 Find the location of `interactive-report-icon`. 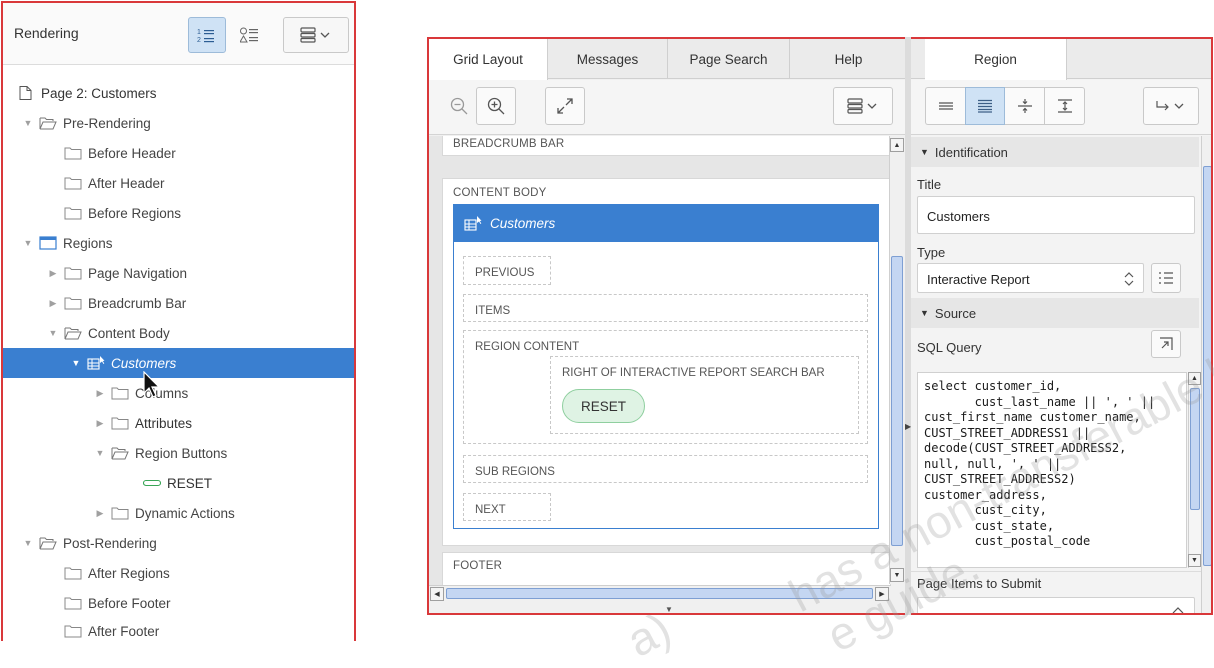

interactive-report-icon is located at coordinates (96, 363).